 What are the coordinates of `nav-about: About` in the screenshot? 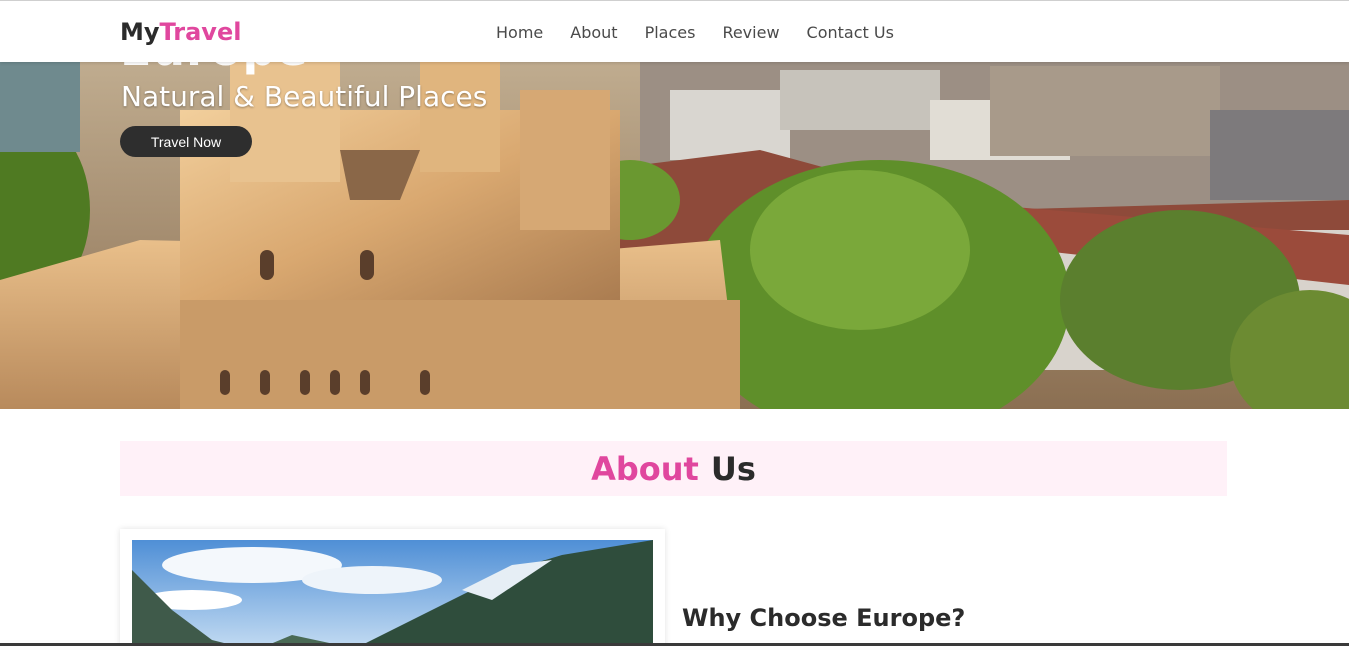 It's located at (593, 32).